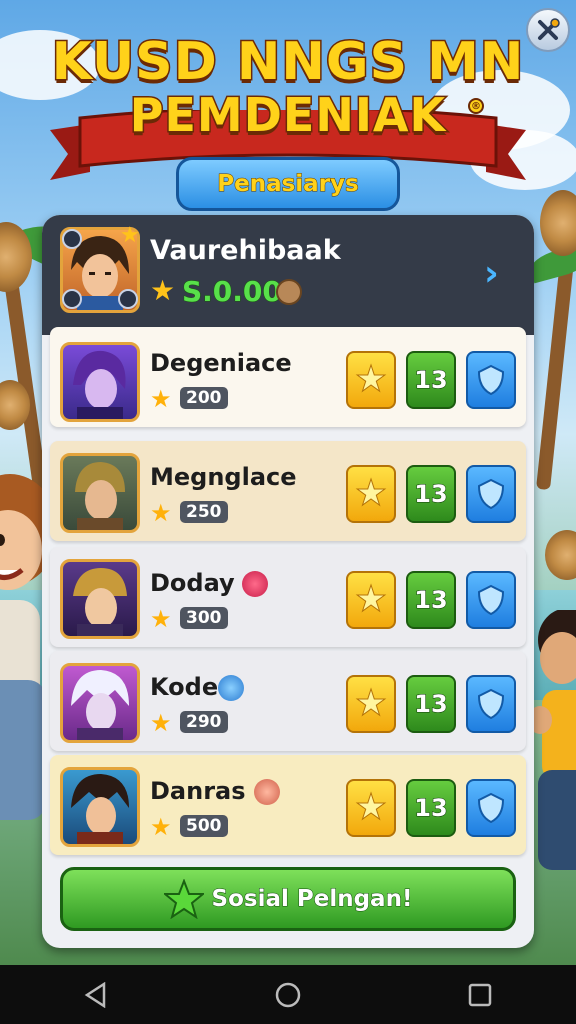 The image size is (576, 1024). What do you see at coordinates (221, 363) in the screenshot?
I see `row-name: Degeniace` at bounding box center [221, 363].